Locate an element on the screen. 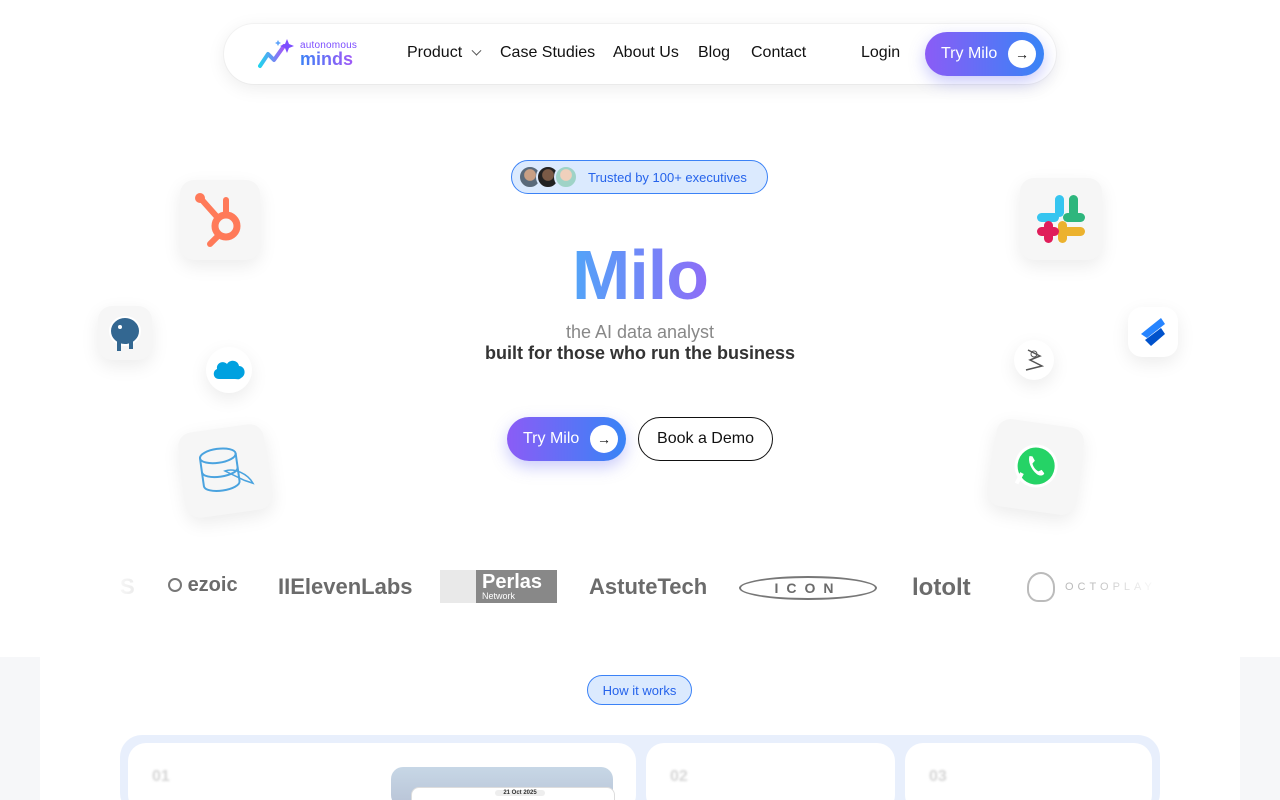 The height and width of the screenshot is (800, 1280). brand-logo-astutetech: AstuteTech is located at coordinates (648, 586).